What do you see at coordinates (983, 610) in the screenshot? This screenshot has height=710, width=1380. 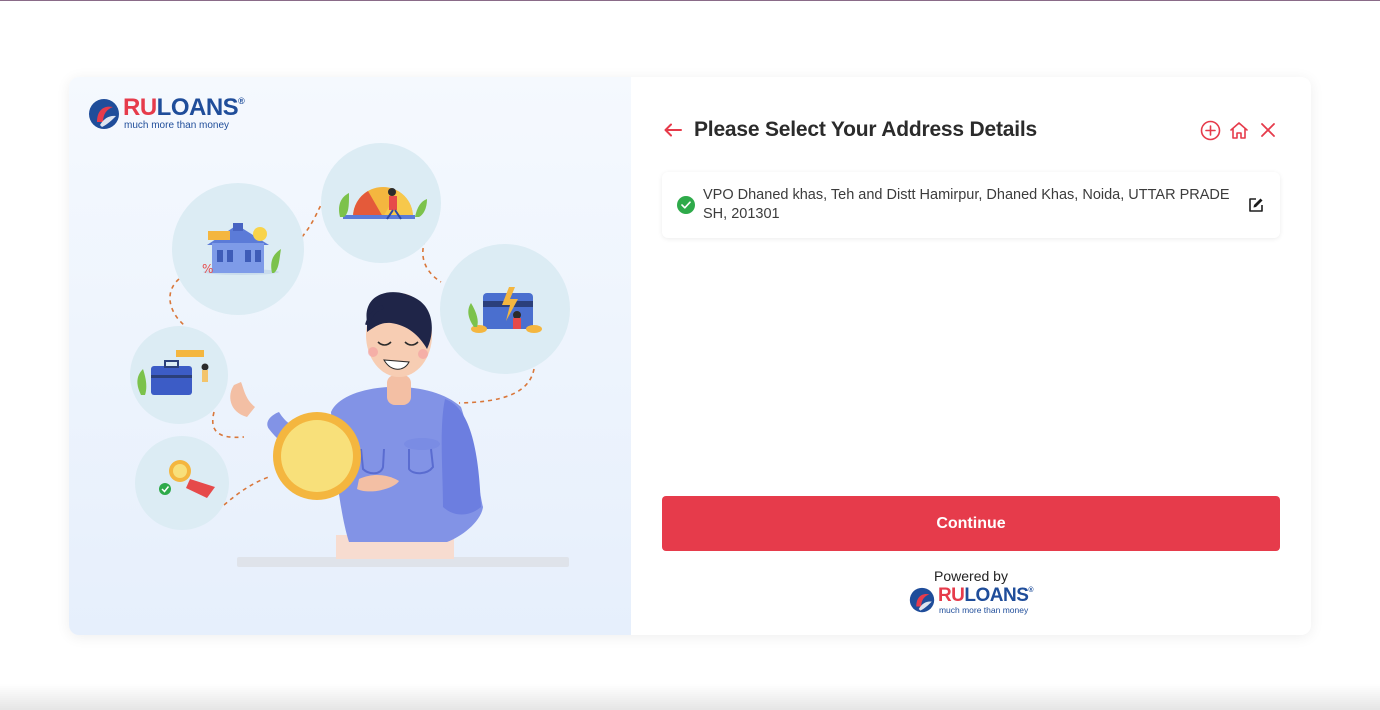 I see `footer-brand-tagline: much more than money` at bounding box center [983, 610].